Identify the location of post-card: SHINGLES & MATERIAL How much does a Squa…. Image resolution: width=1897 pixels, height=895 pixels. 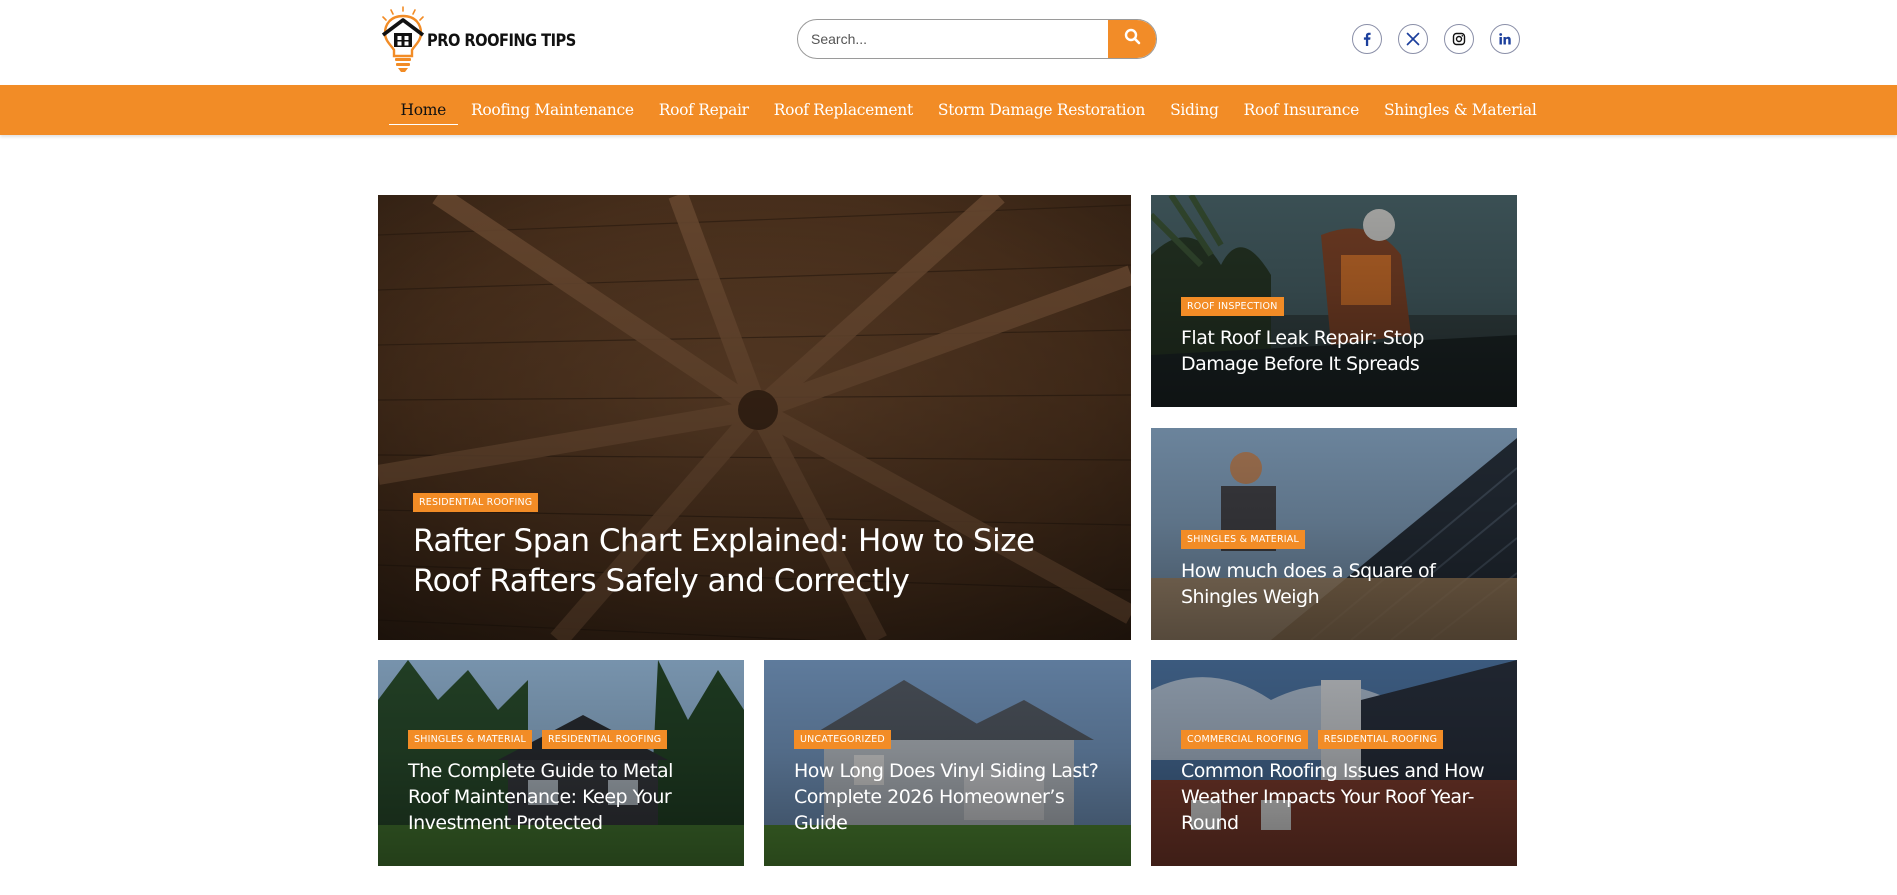
(1334, 534).